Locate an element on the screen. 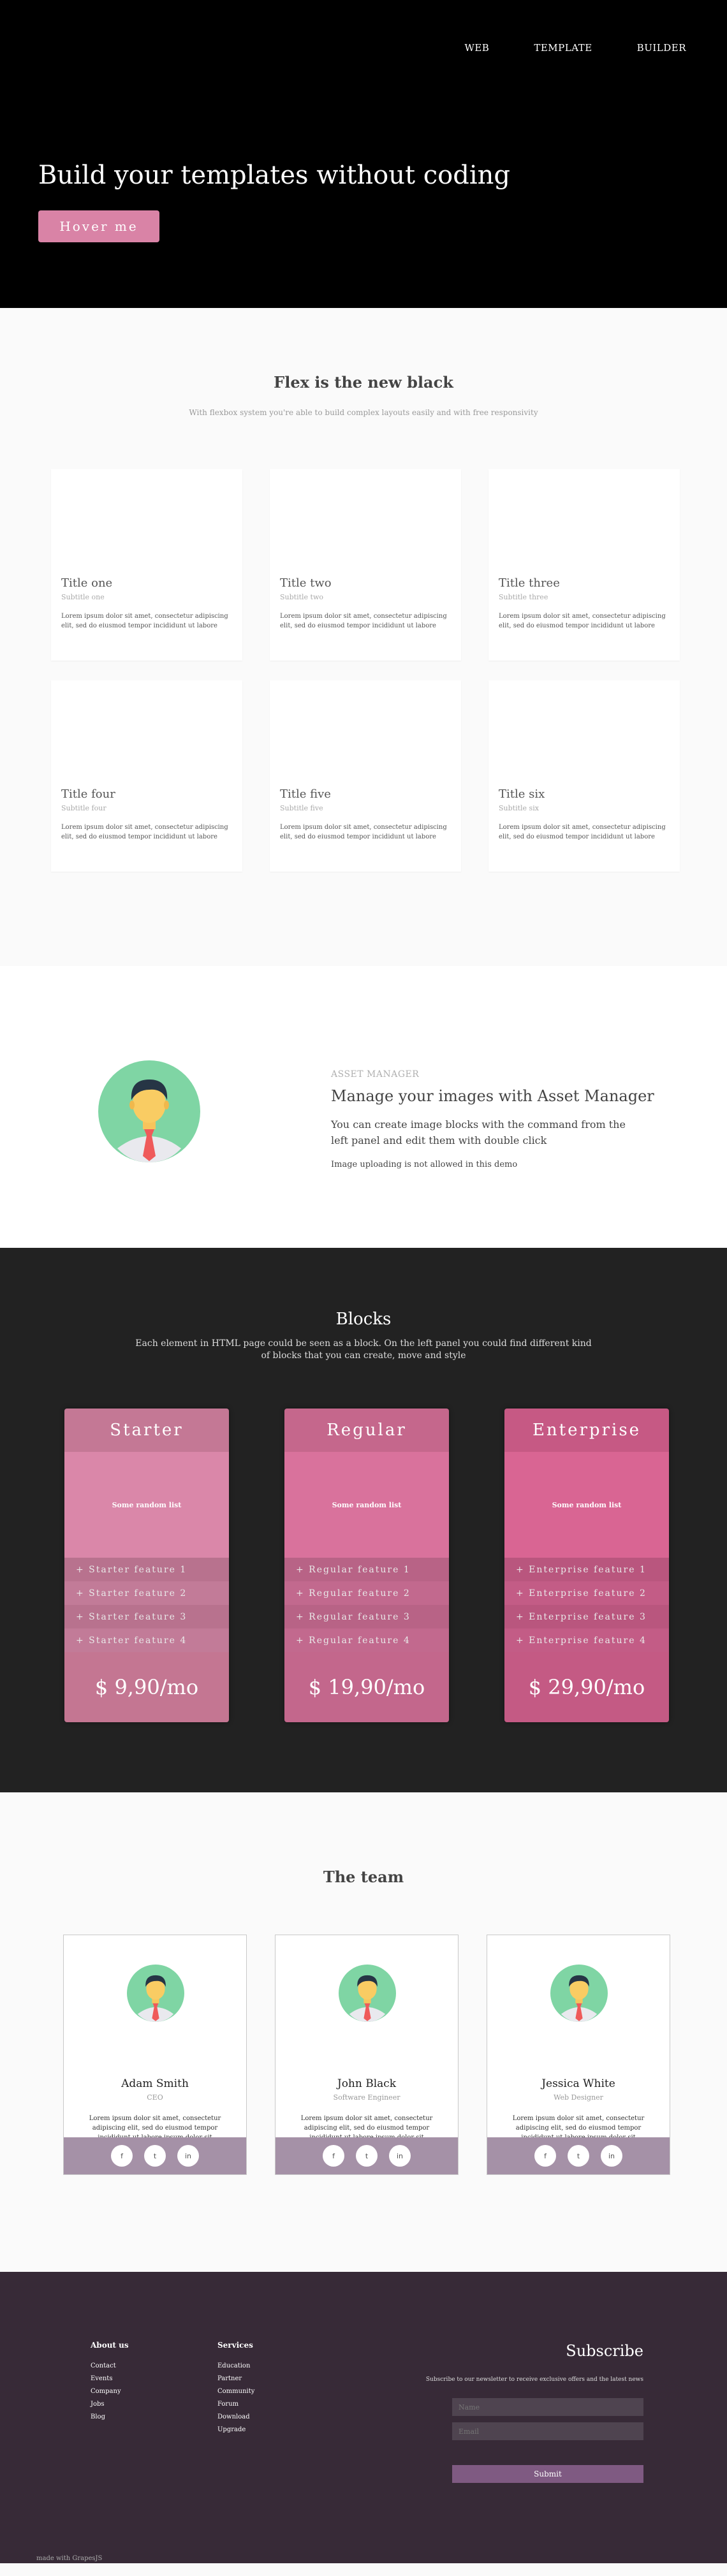 Image resolution: width=727 pixels, height=2576 pixels. footer-link-forum: Forum is located at coordinates (235, 2404).